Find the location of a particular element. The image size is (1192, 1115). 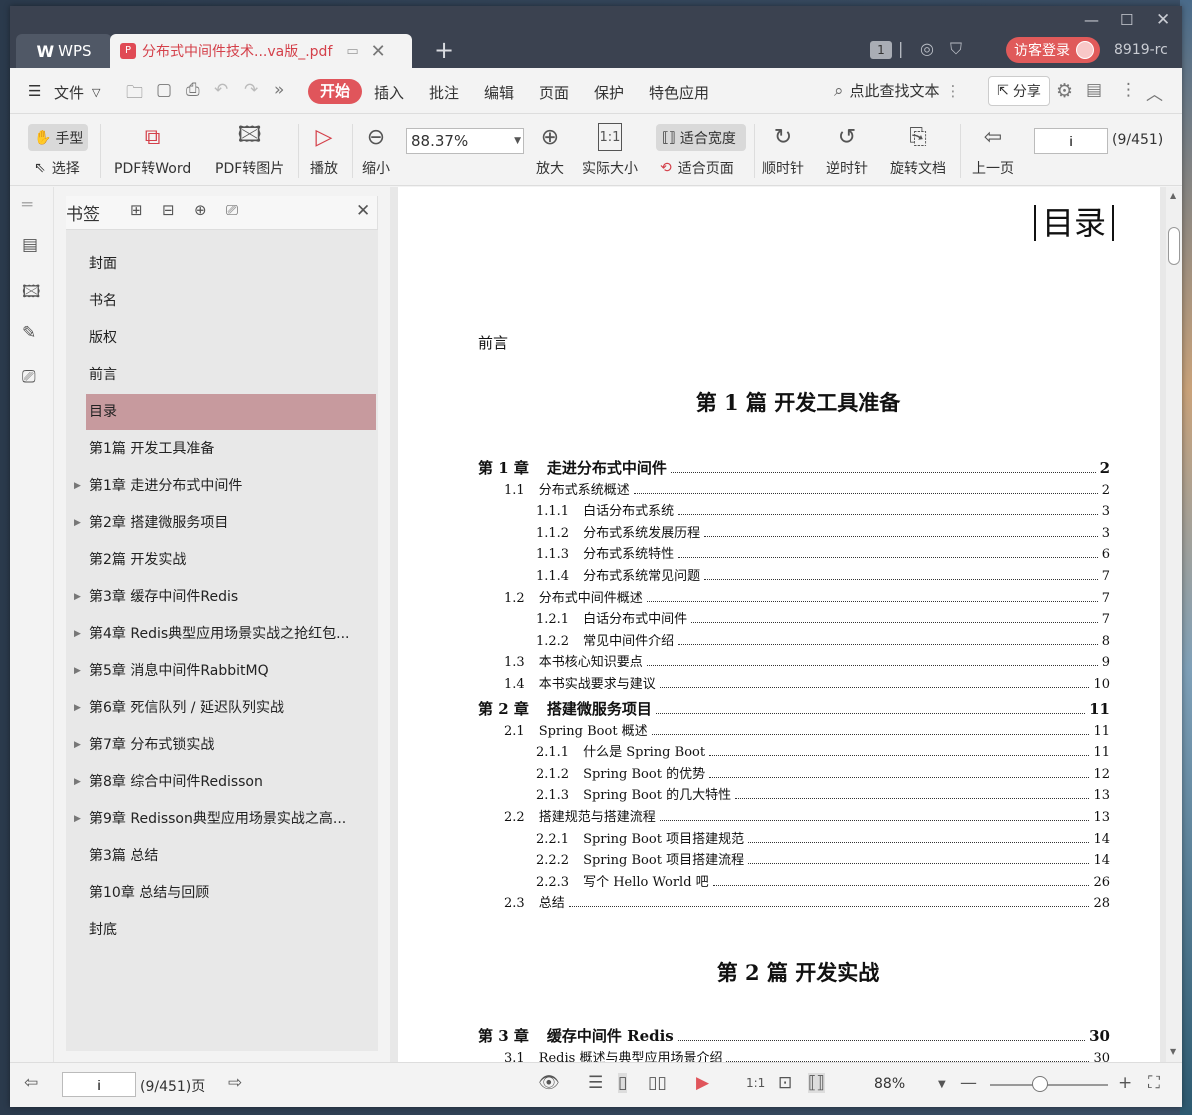

toc-entry: 第 3 章缓存中间件 Redis 30 is located at coordinates (794, 1035).